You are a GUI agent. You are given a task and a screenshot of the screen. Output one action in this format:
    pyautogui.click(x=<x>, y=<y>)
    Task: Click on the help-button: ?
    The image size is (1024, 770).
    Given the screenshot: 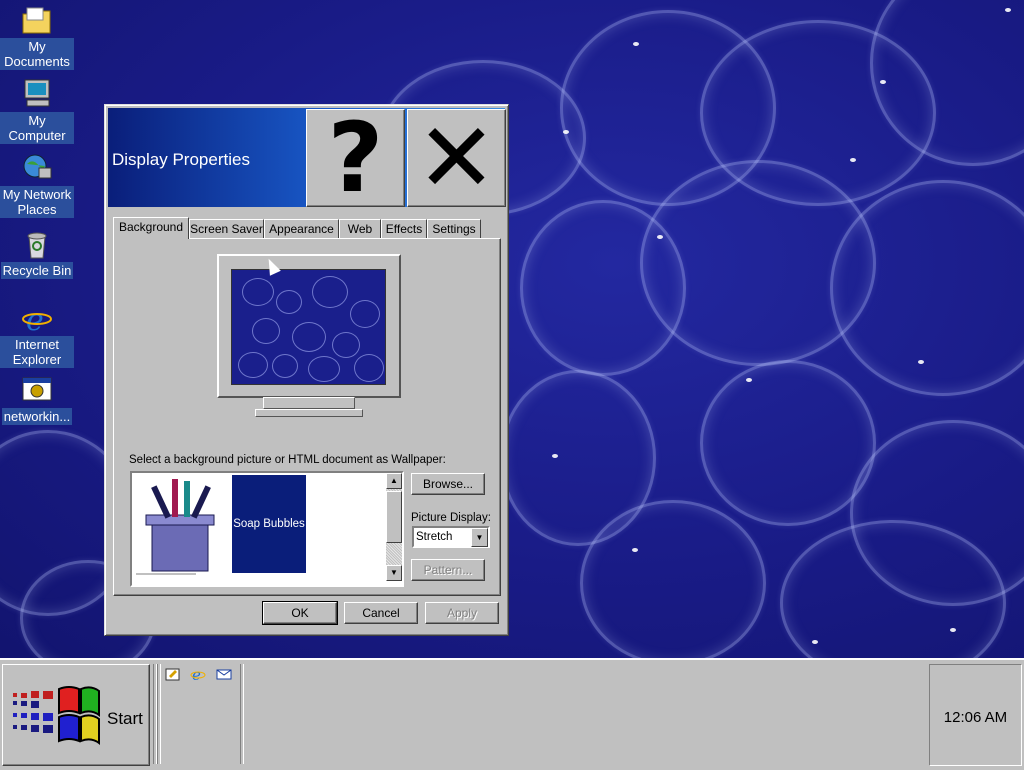 What is the action you would take?
    pyautogui.click(x=355, y=158)
    